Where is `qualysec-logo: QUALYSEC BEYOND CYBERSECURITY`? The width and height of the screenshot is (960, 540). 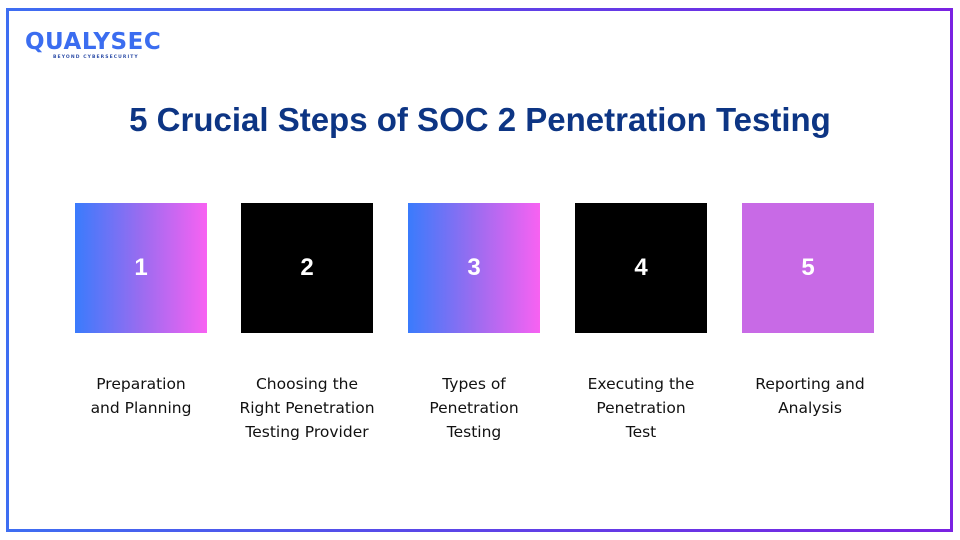 qualysec-logo: QUALYSEC BEYOND CYBERSECURITY is located at coordinates (97, 46).